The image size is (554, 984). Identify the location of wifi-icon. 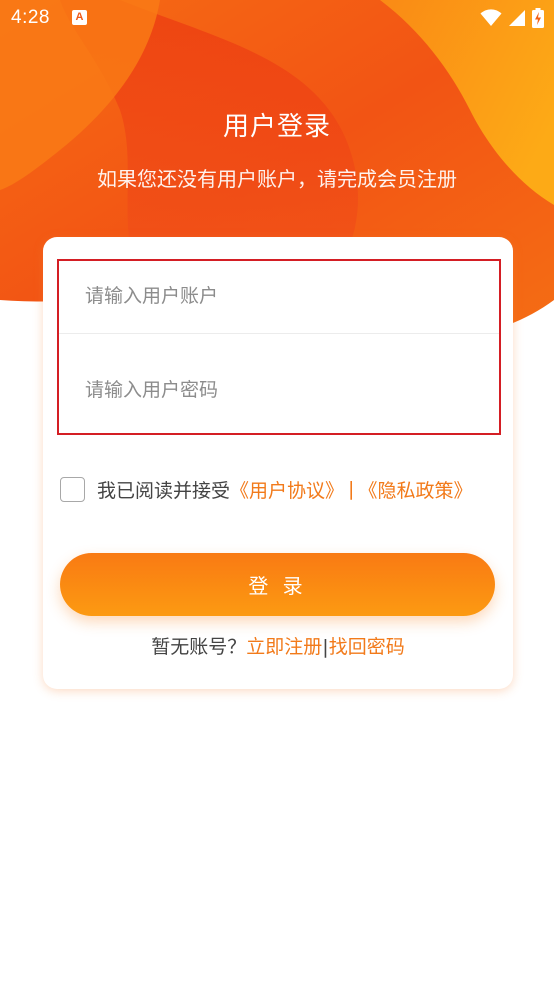
(491, 17).